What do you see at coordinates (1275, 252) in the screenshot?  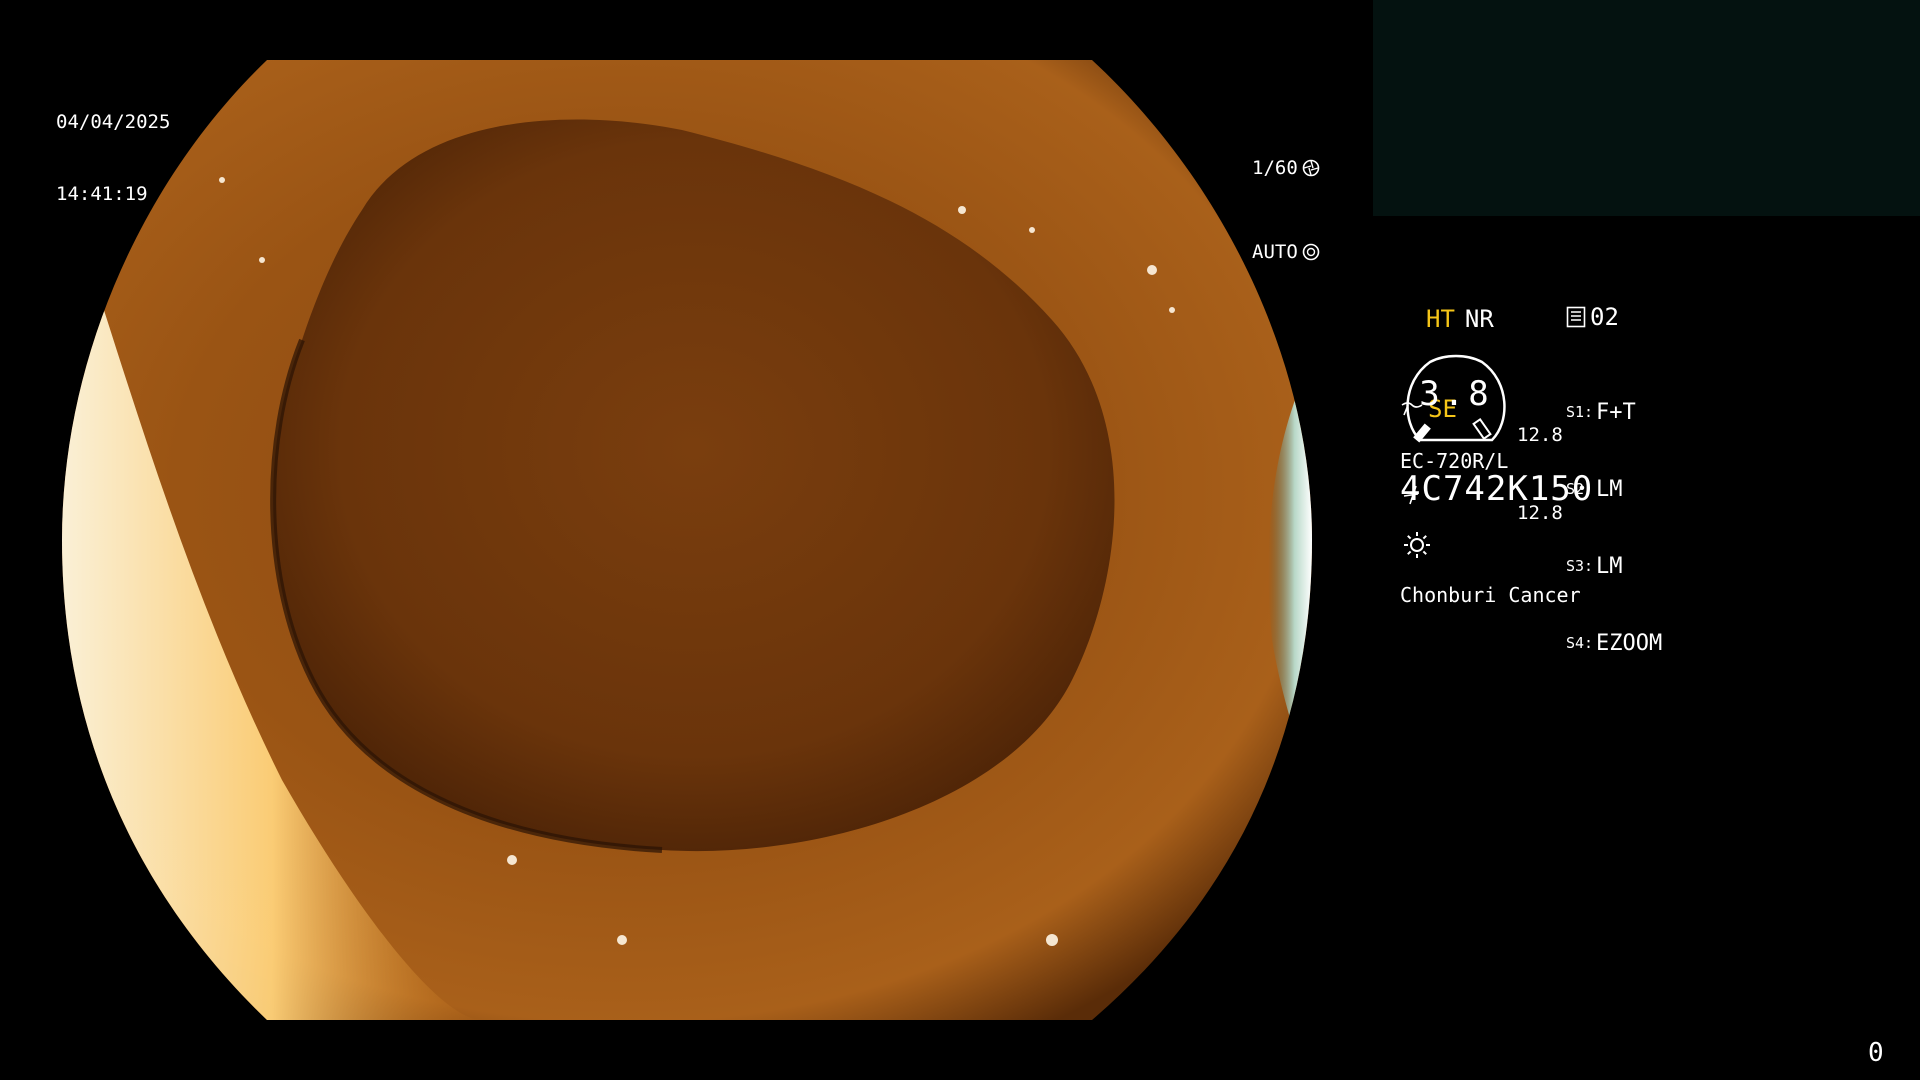 I see `iris-mode-label: AUTO` at bounding box center [1275, 252].